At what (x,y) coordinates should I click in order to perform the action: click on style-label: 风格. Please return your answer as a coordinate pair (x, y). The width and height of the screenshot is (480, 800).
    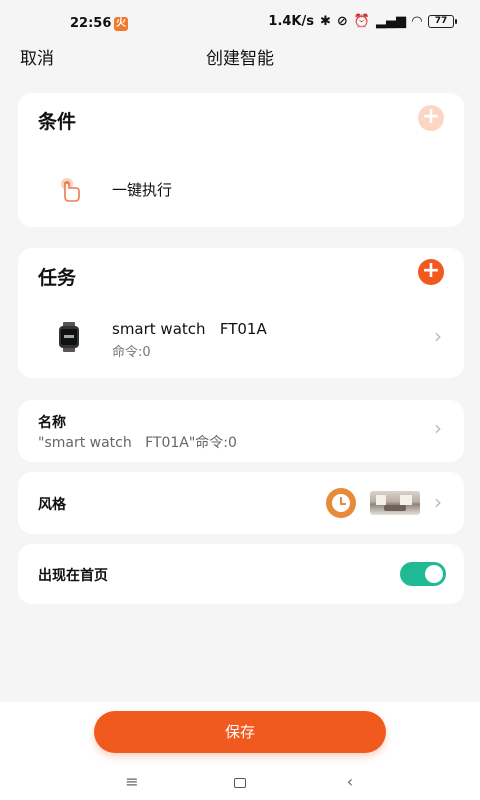
    Looking at the image, I should click on (52, 505).